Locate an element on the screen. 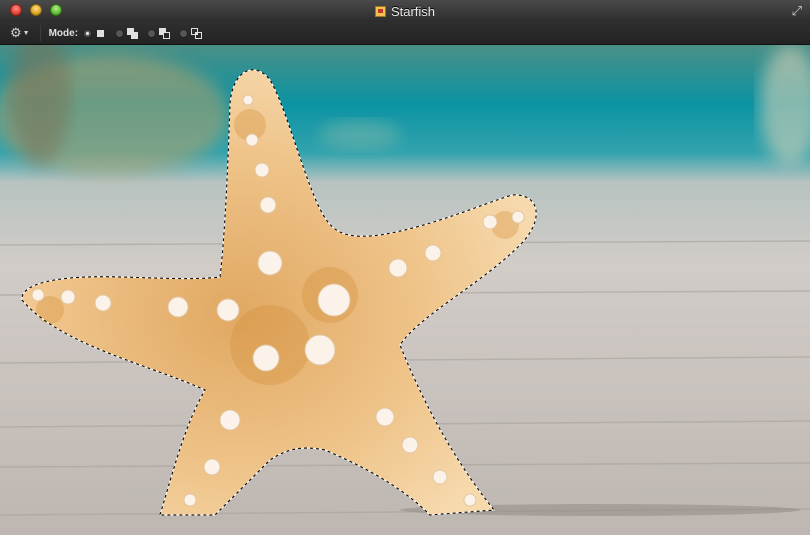  chevron-down-icon: ▼ is located at coordinates (26, 33).